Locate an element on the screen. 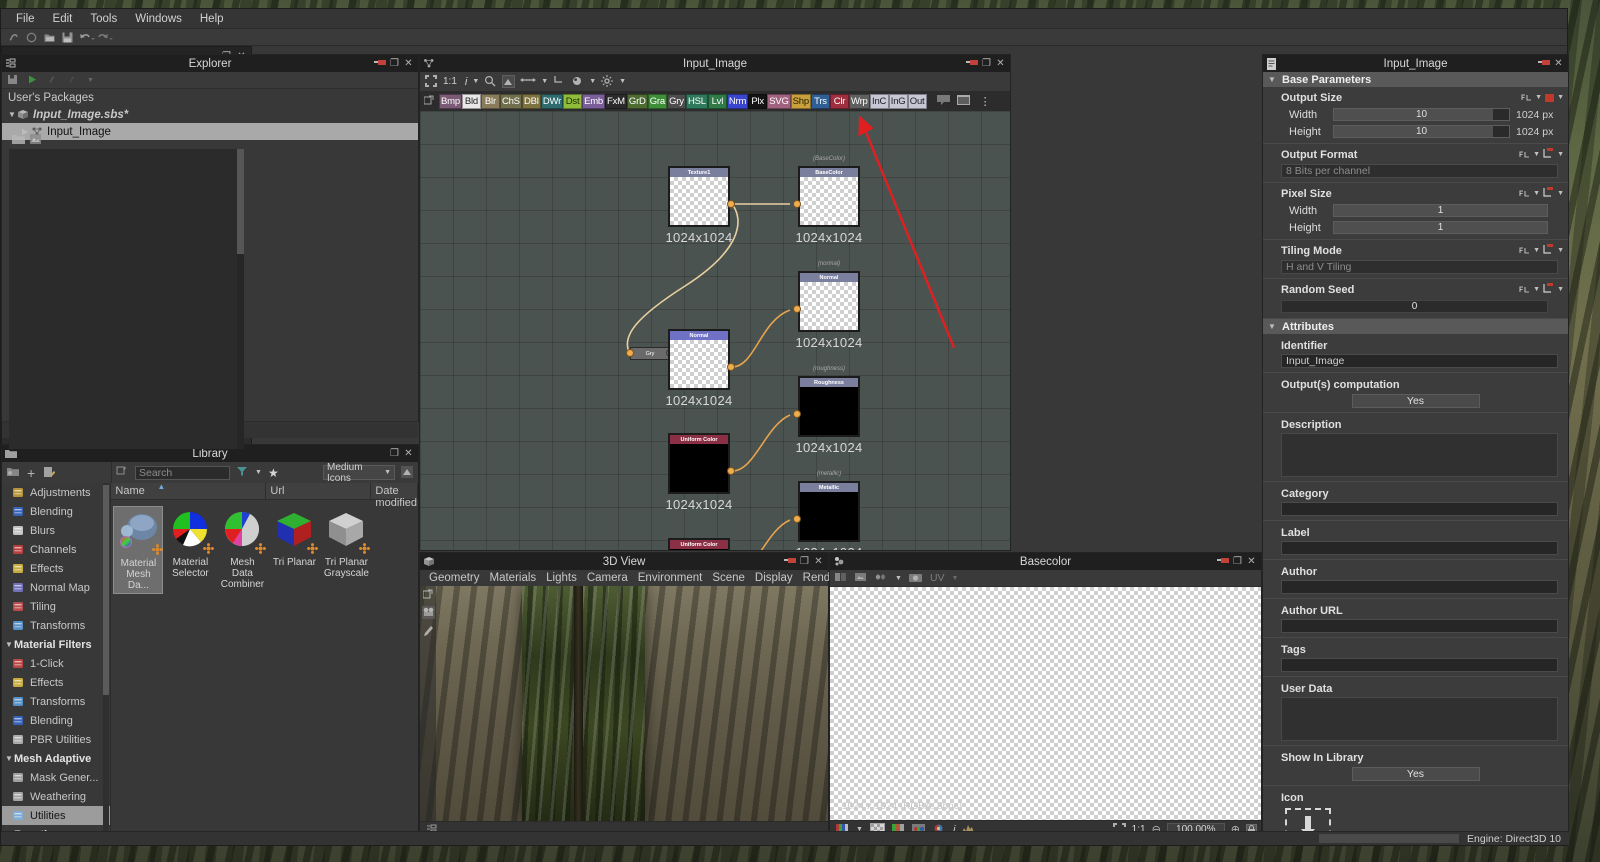 This screenshot has width=1600, height=862. graph-node-normal_src: Normal 1024x1024 is located at coordinates (700, 368).